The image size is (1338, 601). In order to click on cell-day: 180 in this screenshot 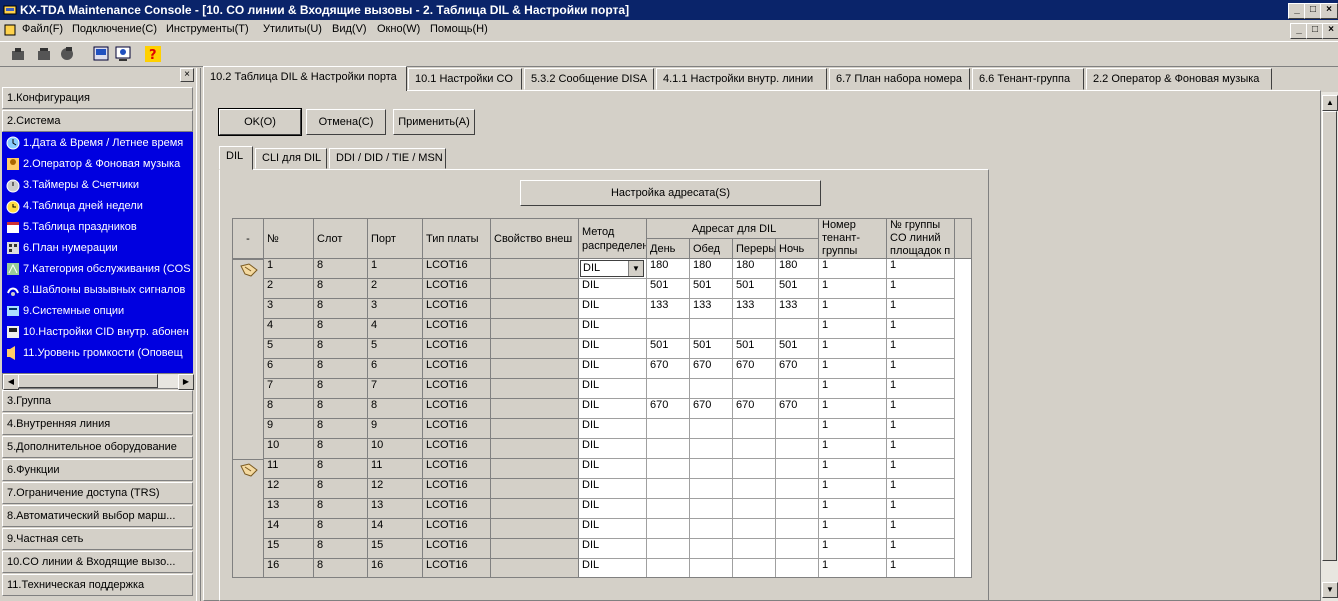, I will do `click(668, 269)`.